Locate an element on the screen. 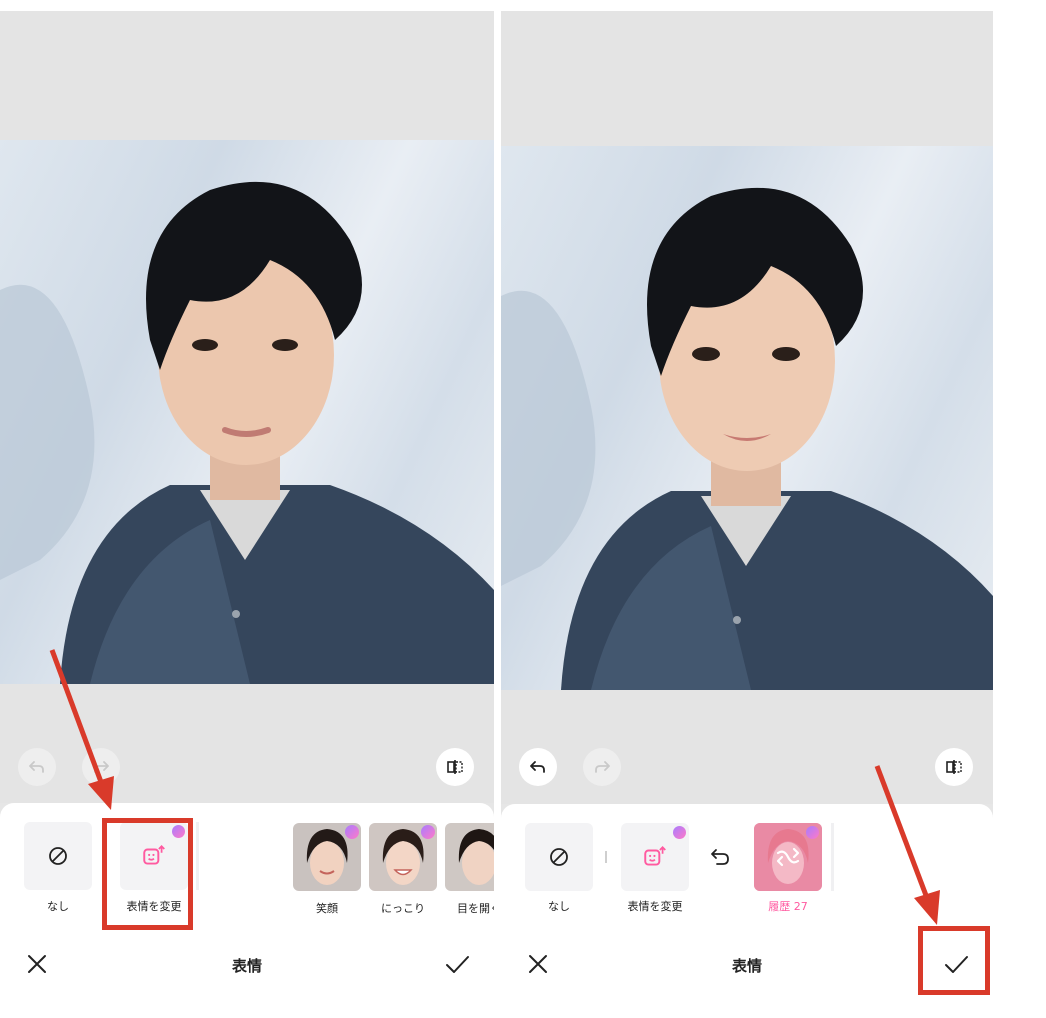 This screenshot has width=1046, height=1018. preset-open-eyes-label: 目を開く is located at coordinates (475, 908).